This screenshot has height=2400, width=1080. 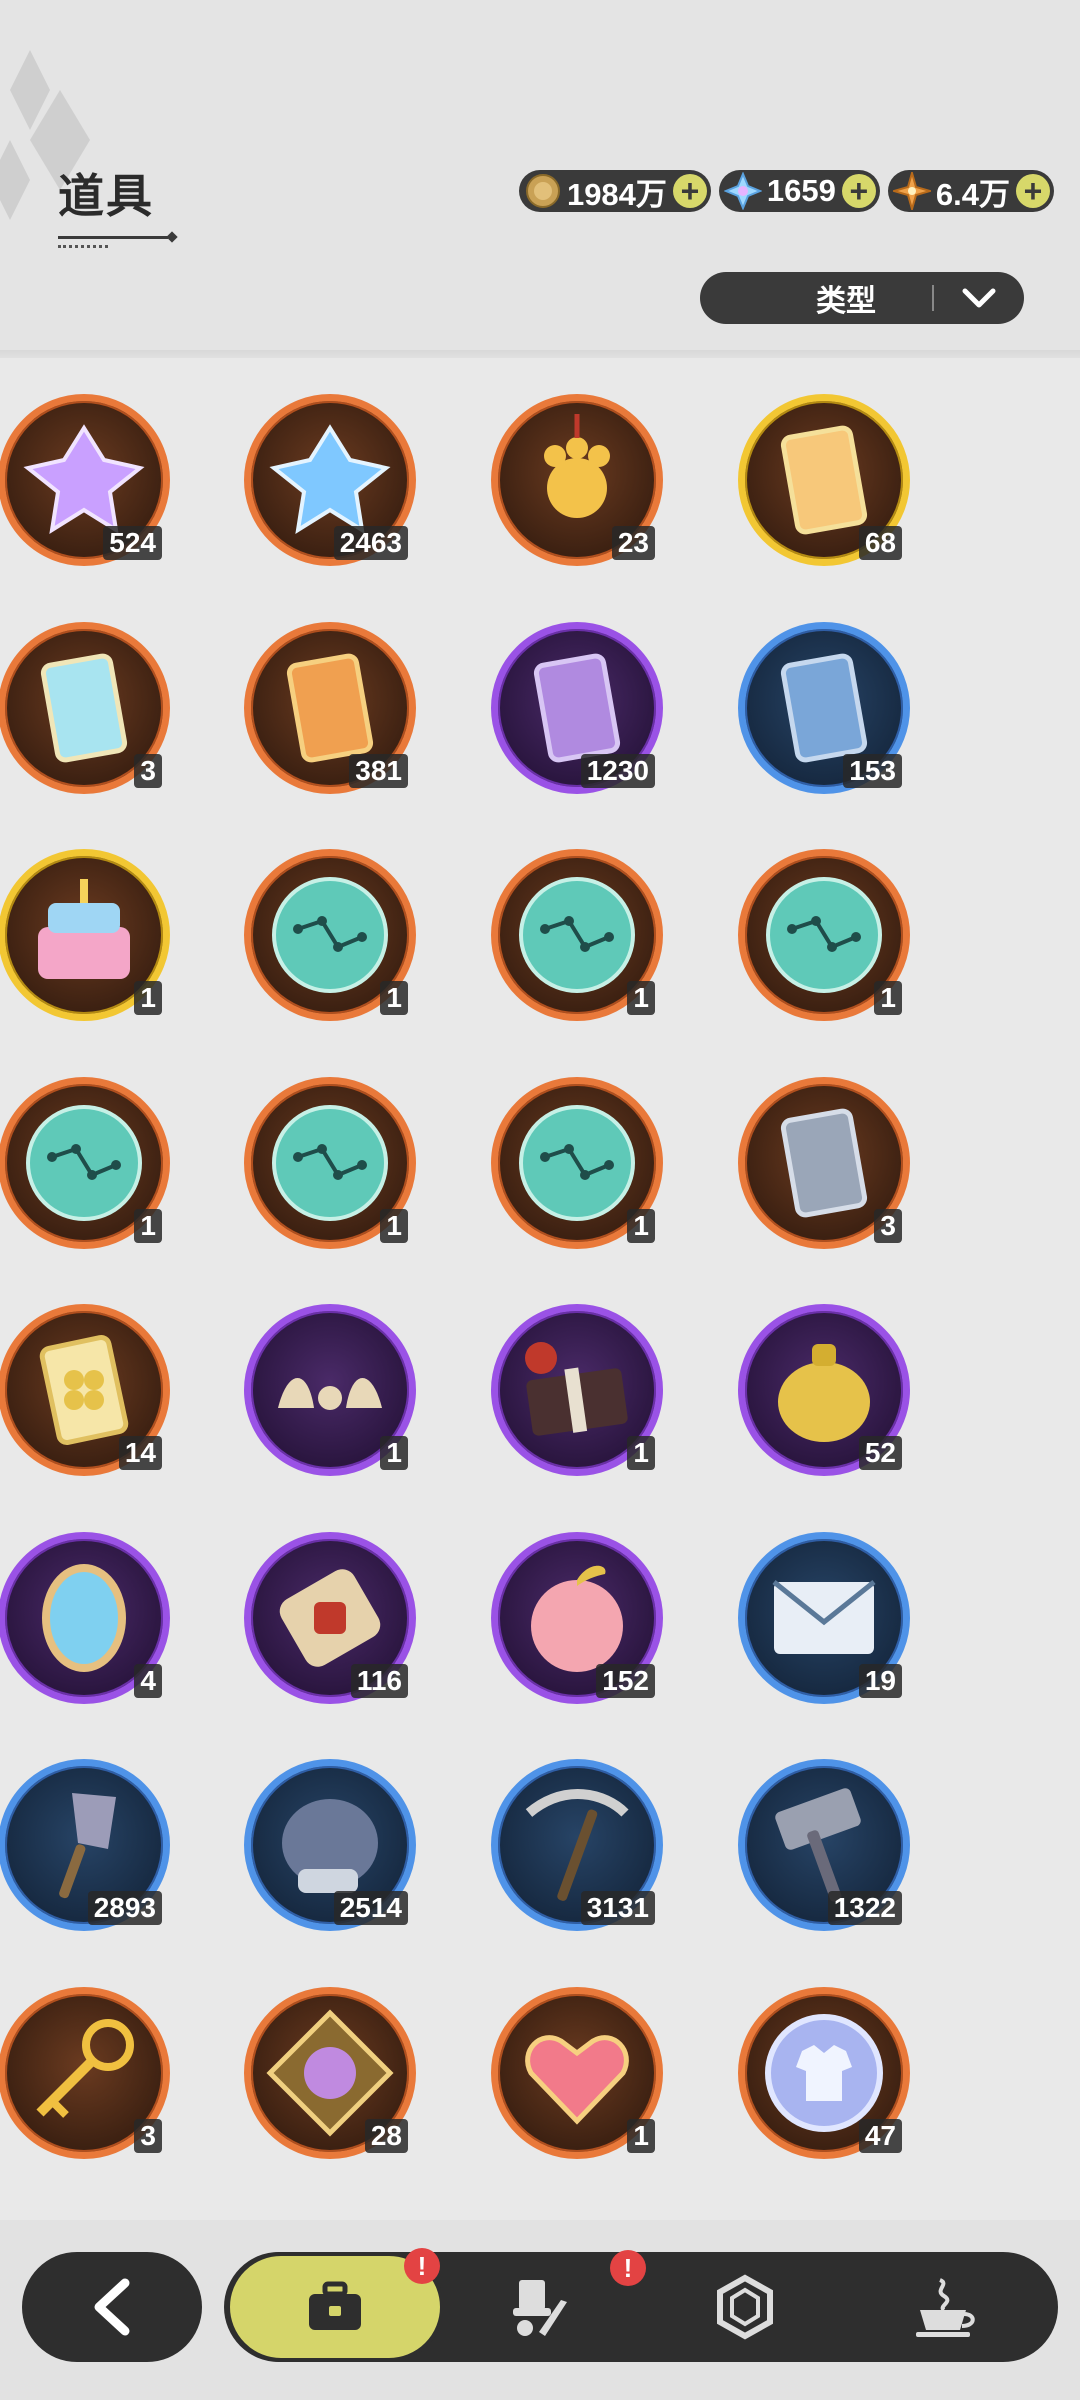 What do you see at coordinates (577, 1617) in the screenshot?
I see `item-slot: 152` at bounding box center [577, 1617].